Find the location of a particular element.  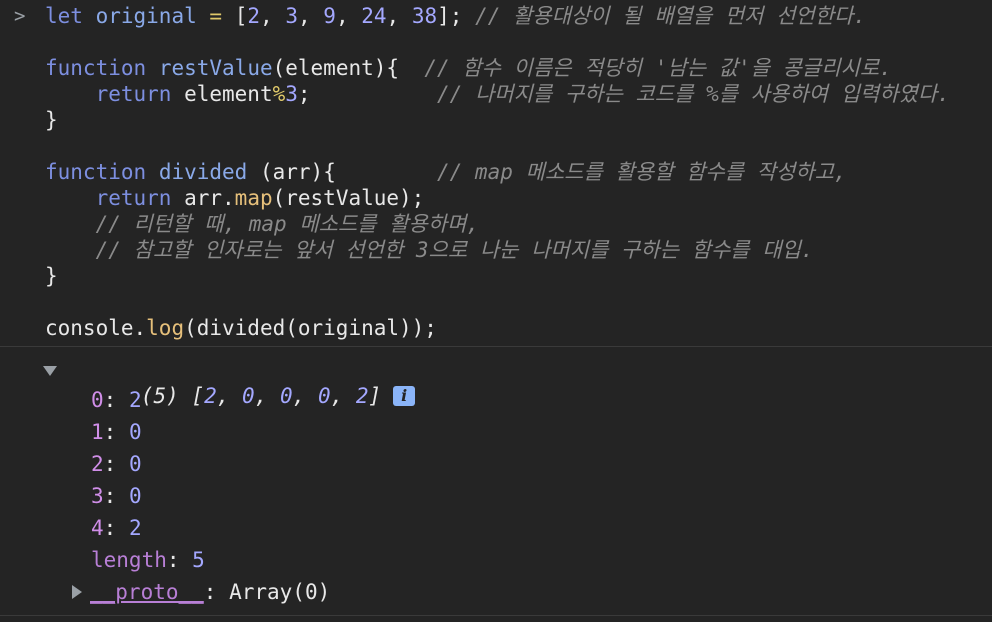

item-key: 3 is located at coordinates (97, 496).